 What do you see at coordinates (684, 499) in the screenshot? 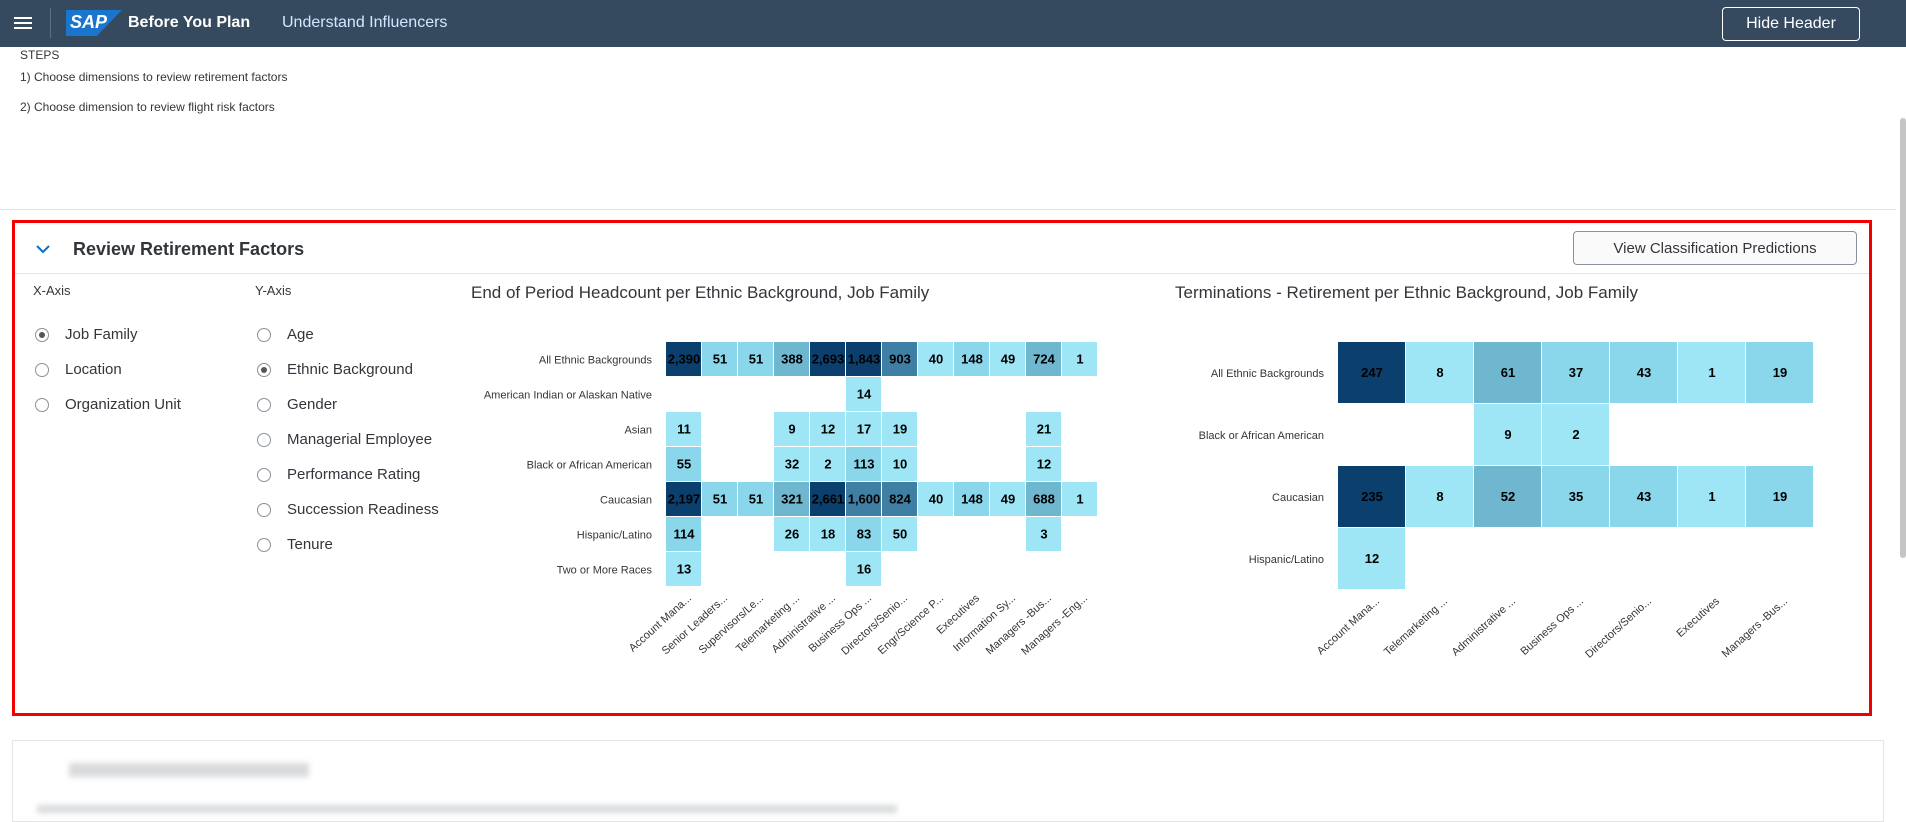
I see `cell-value-label: 2,197` at bounding box center [684, 499].